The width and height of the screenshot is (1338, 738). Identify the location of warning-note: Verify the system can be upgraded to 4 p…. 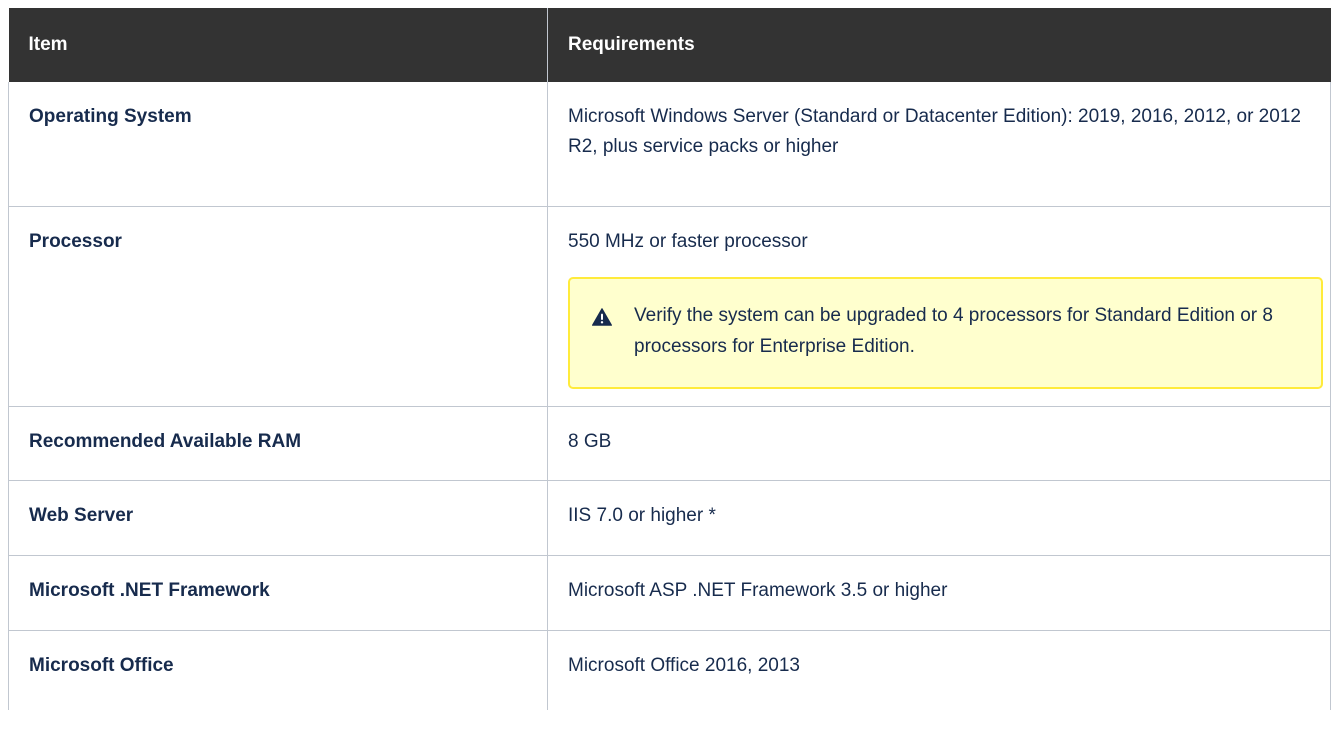
(945, 332).